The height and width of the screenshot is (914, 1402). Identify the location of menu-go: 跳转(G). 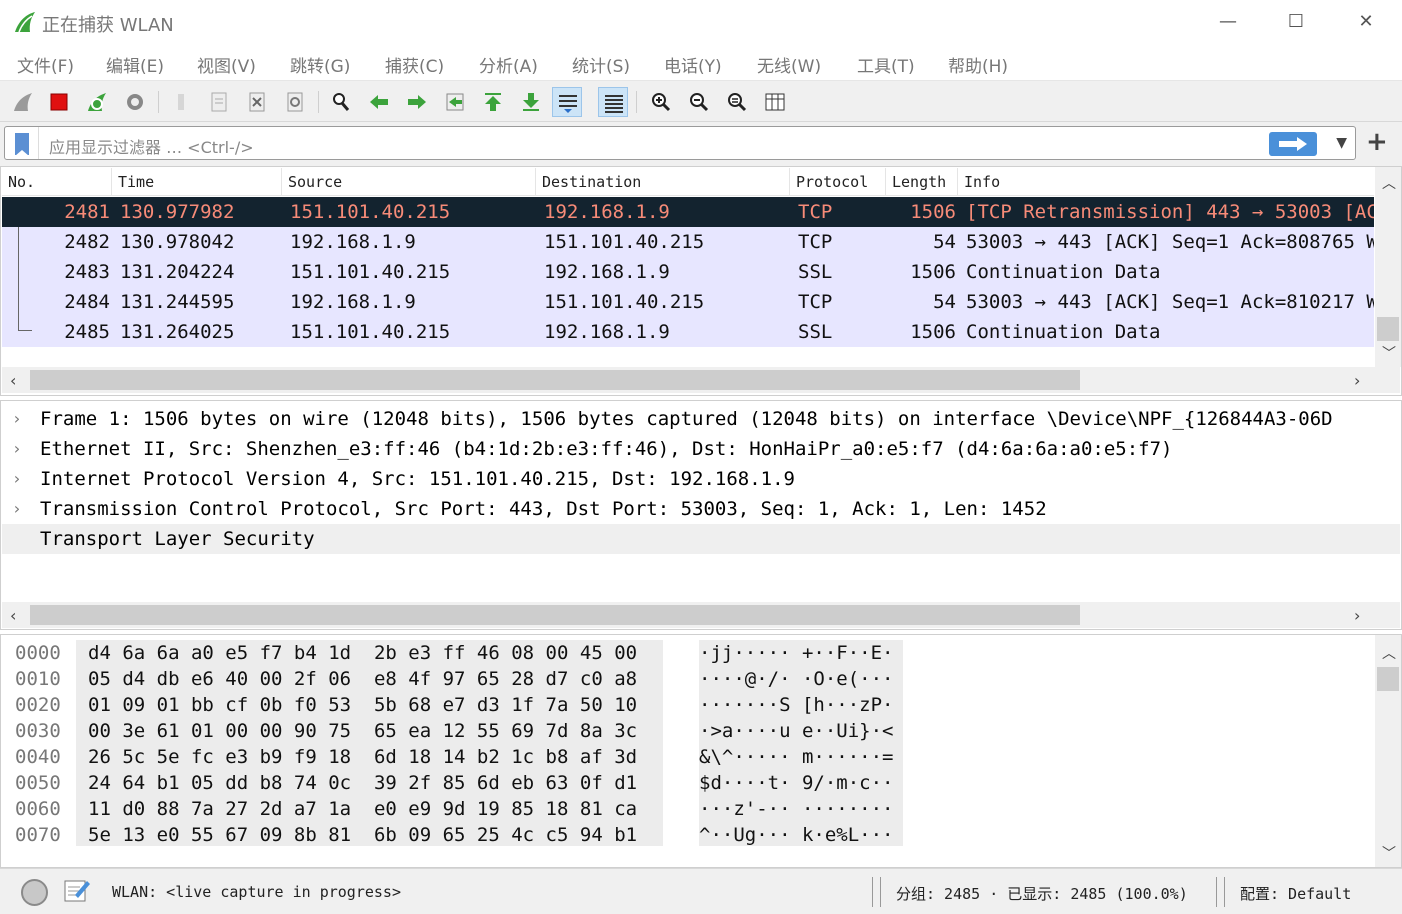
(320, 64).